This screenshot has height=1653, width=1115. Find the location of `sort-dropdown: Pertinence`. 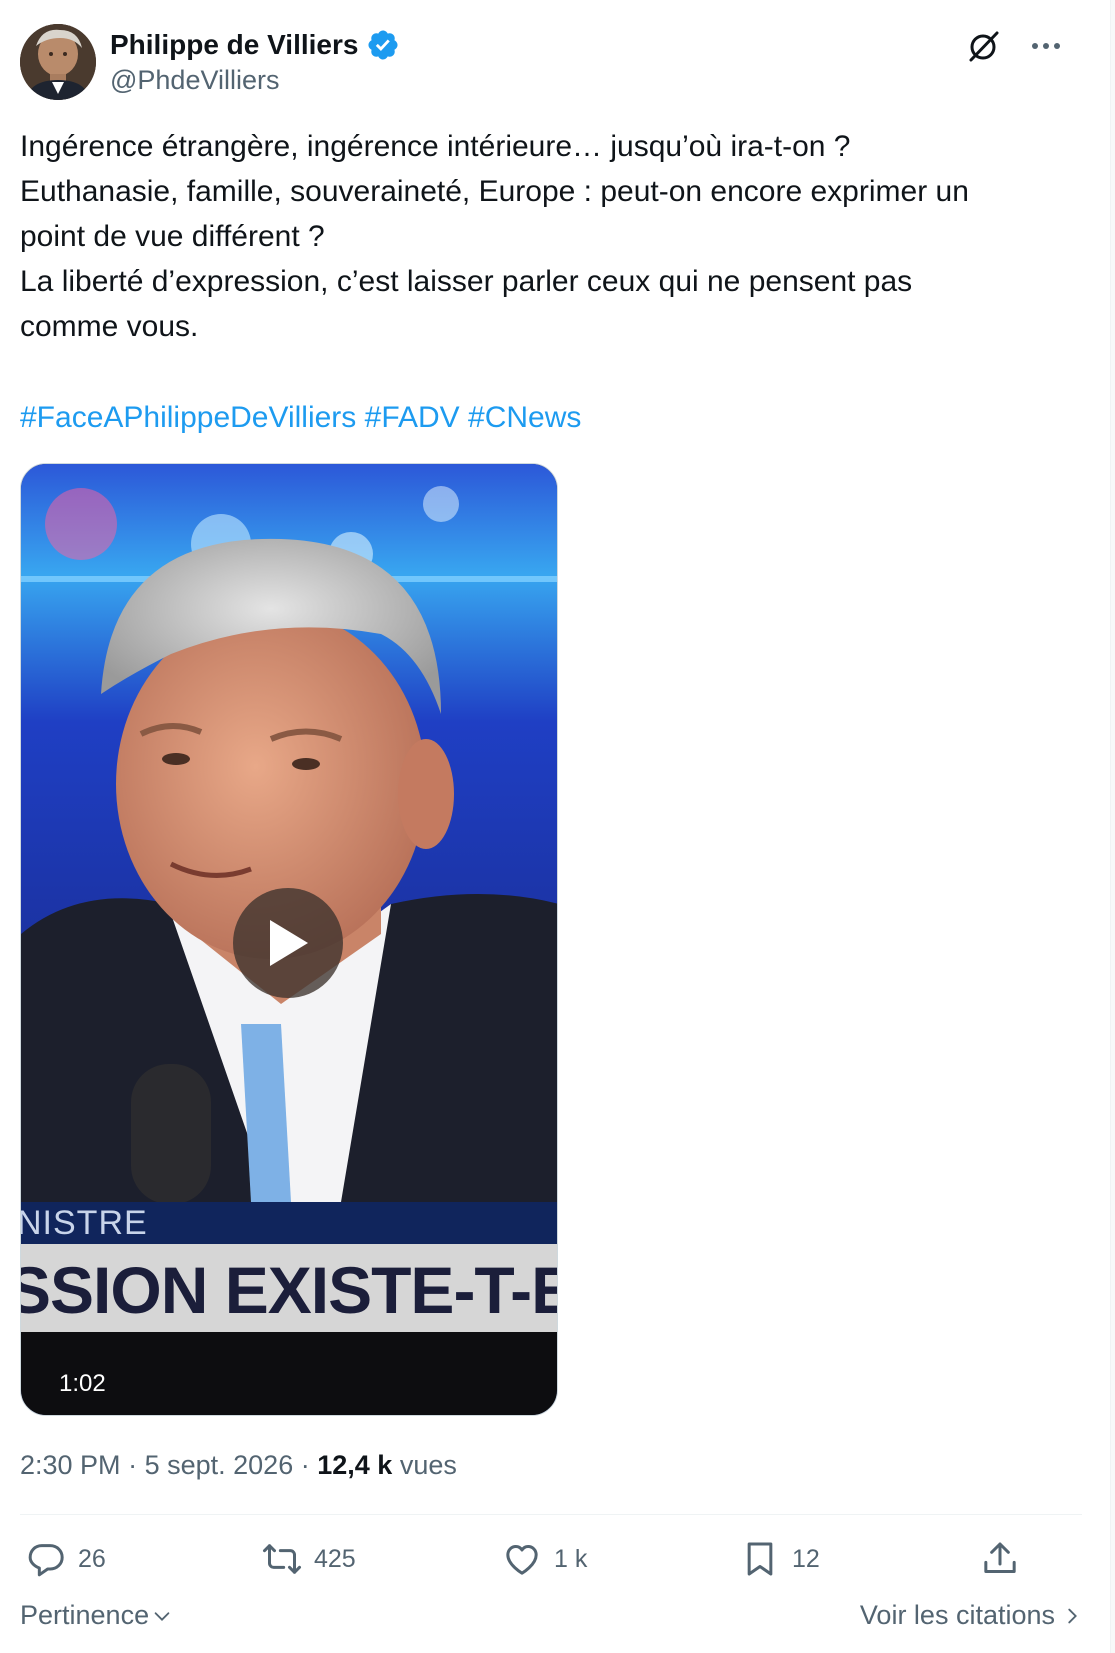

sort-dropdown: Pertinence is located at coordinates (96, 1615).